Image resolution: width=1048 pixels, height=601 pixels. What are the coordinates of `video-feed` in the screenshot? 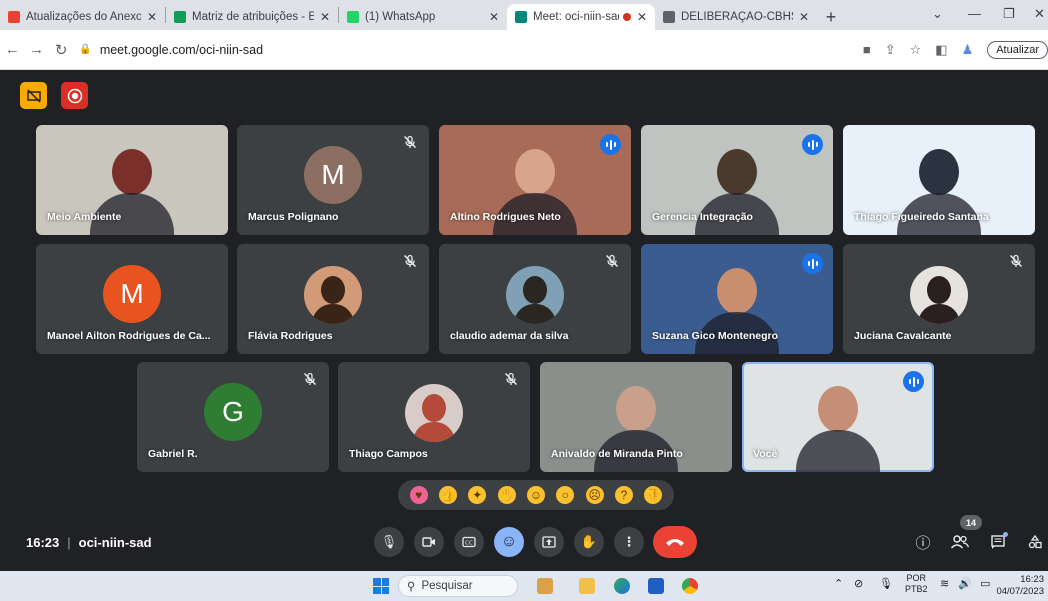 It's located at (838, 426).